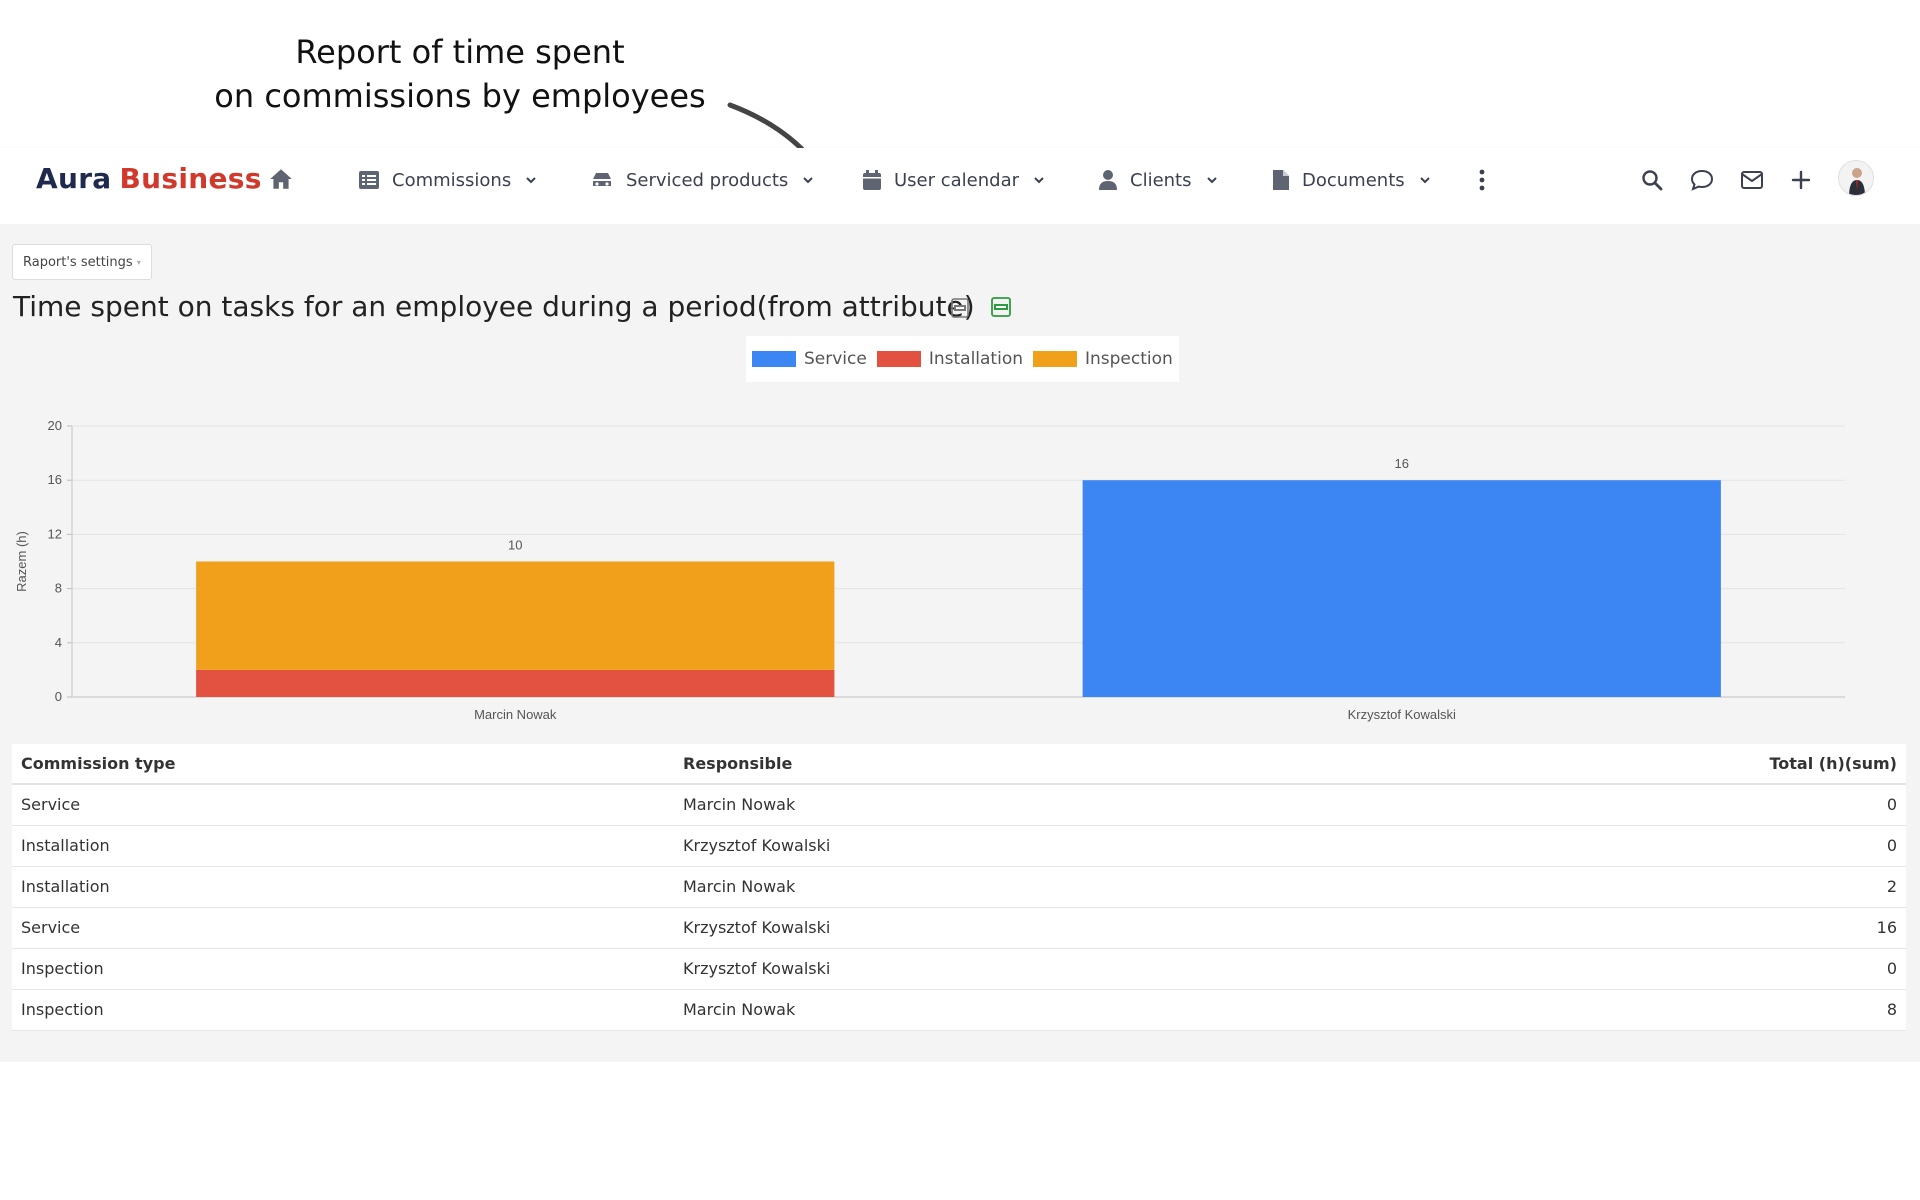 The width and height of the screenshot is (1920, 1200). I want to click on column-header-total: Total (h)(sum), so click(1617, 764).